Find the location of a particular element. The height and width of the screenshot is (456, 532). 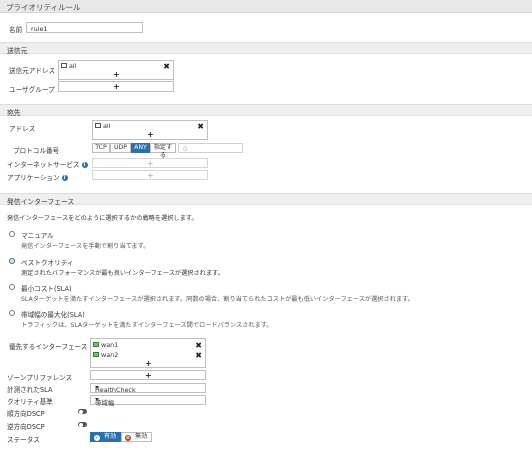

destination-section-title: 宛先 is located at coordinates (14, 113).